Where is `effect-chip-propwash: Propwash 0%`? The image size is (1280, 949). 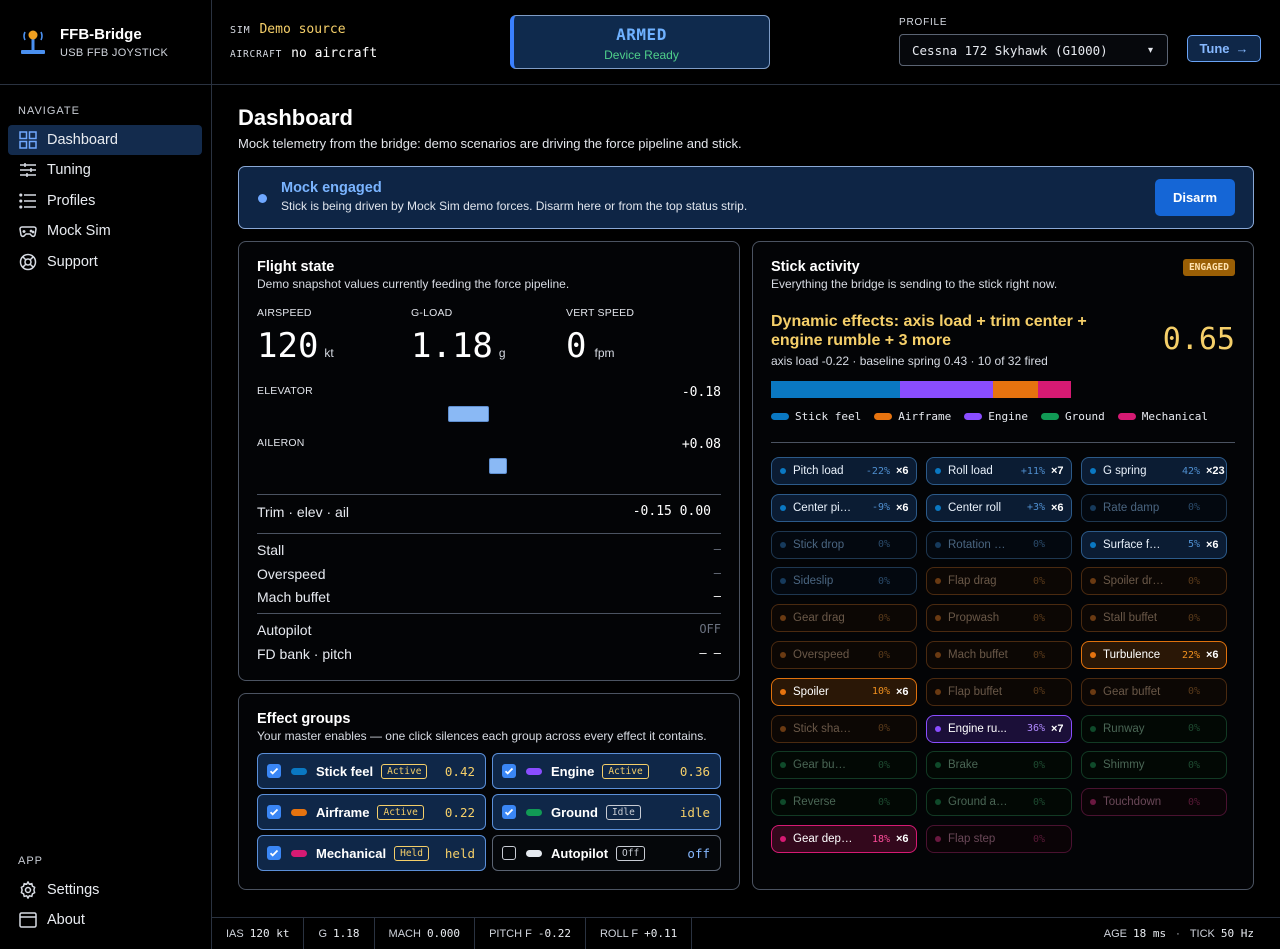 effect-chip-propwash: Propwash 0% is located at coordinates (999, 618).